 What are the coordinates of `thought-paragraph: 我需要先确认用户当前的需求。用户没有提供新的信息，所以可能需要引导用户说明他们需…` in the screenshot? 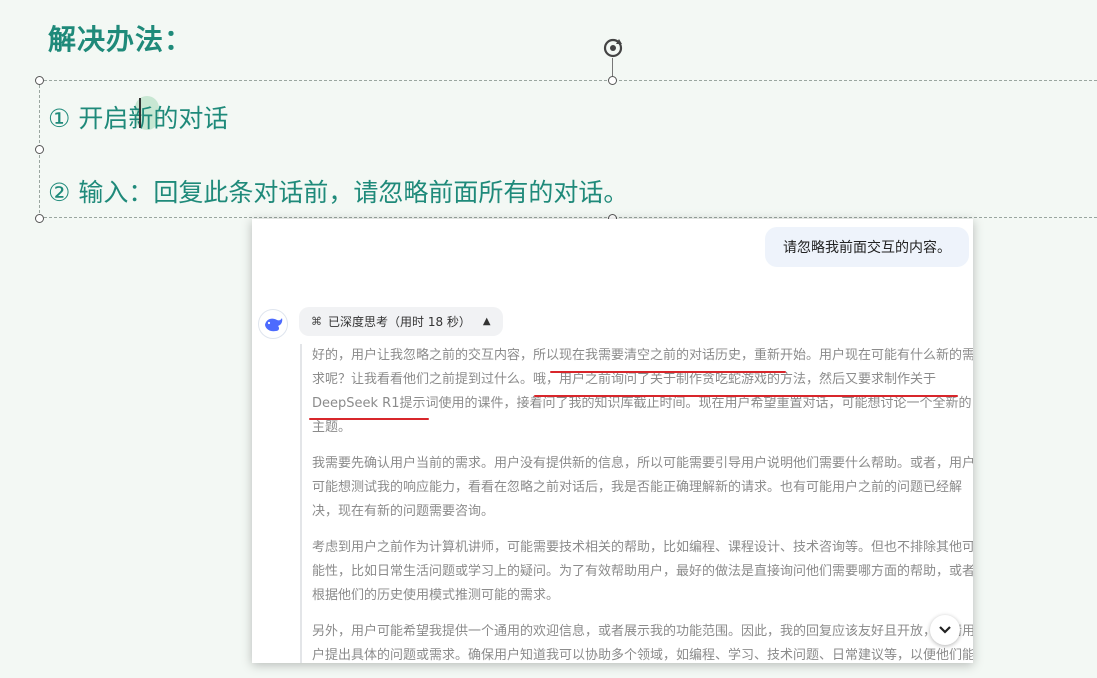 It's located at (642, 487).